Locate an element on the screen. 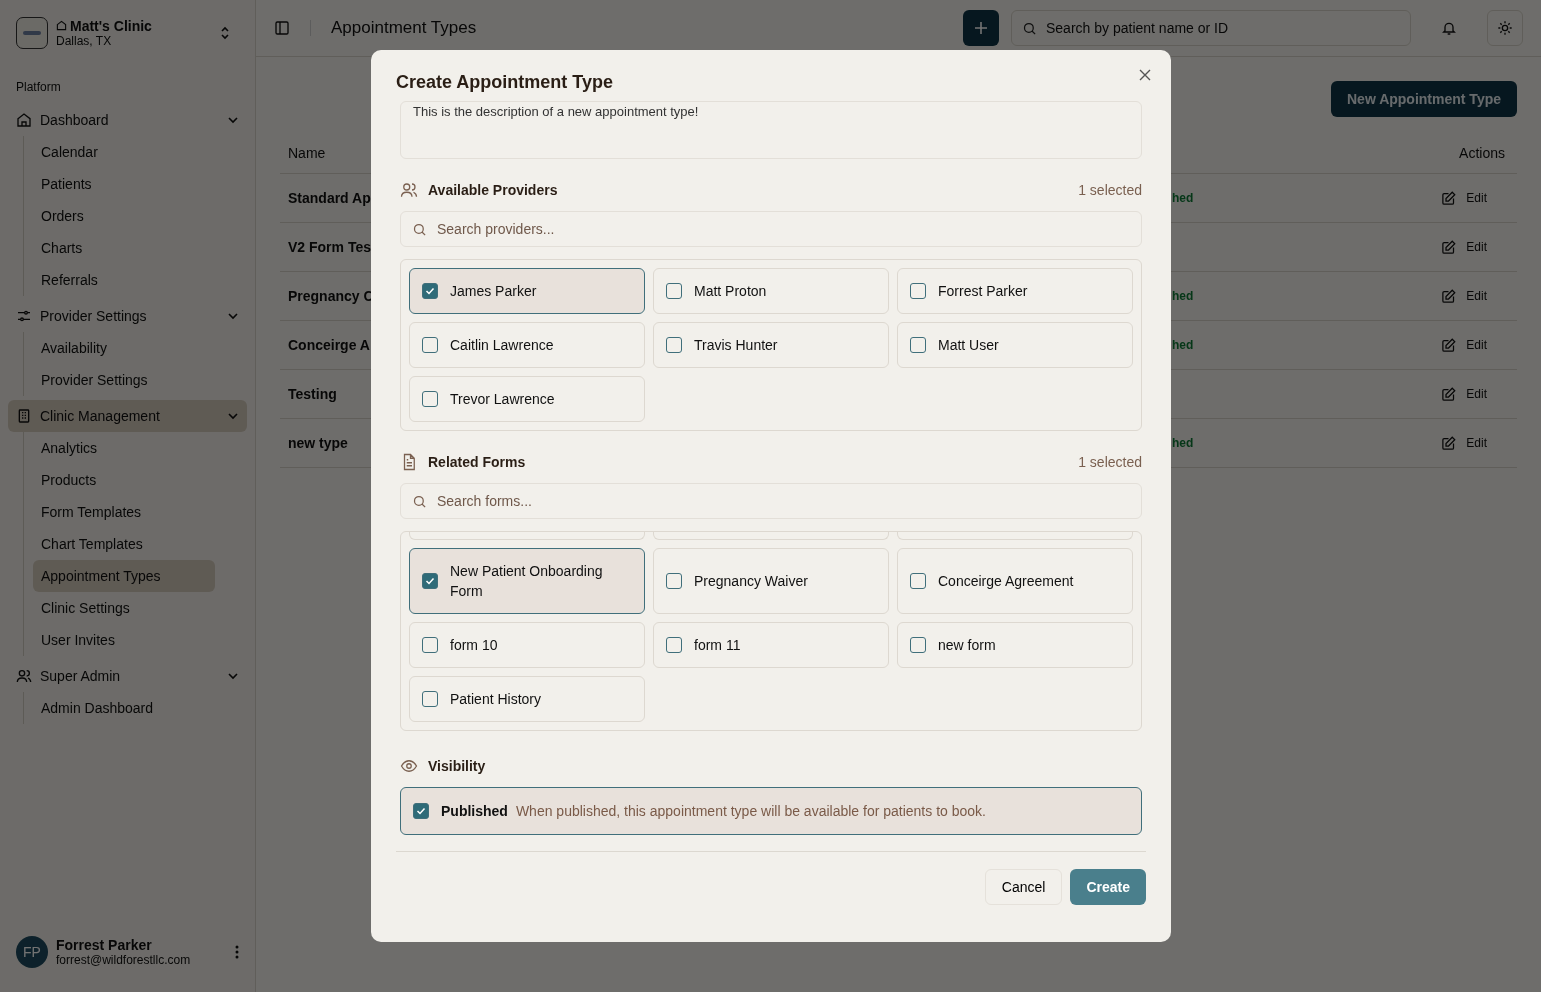  user-name: Forrest Parker is located at coordinates (104, 945).